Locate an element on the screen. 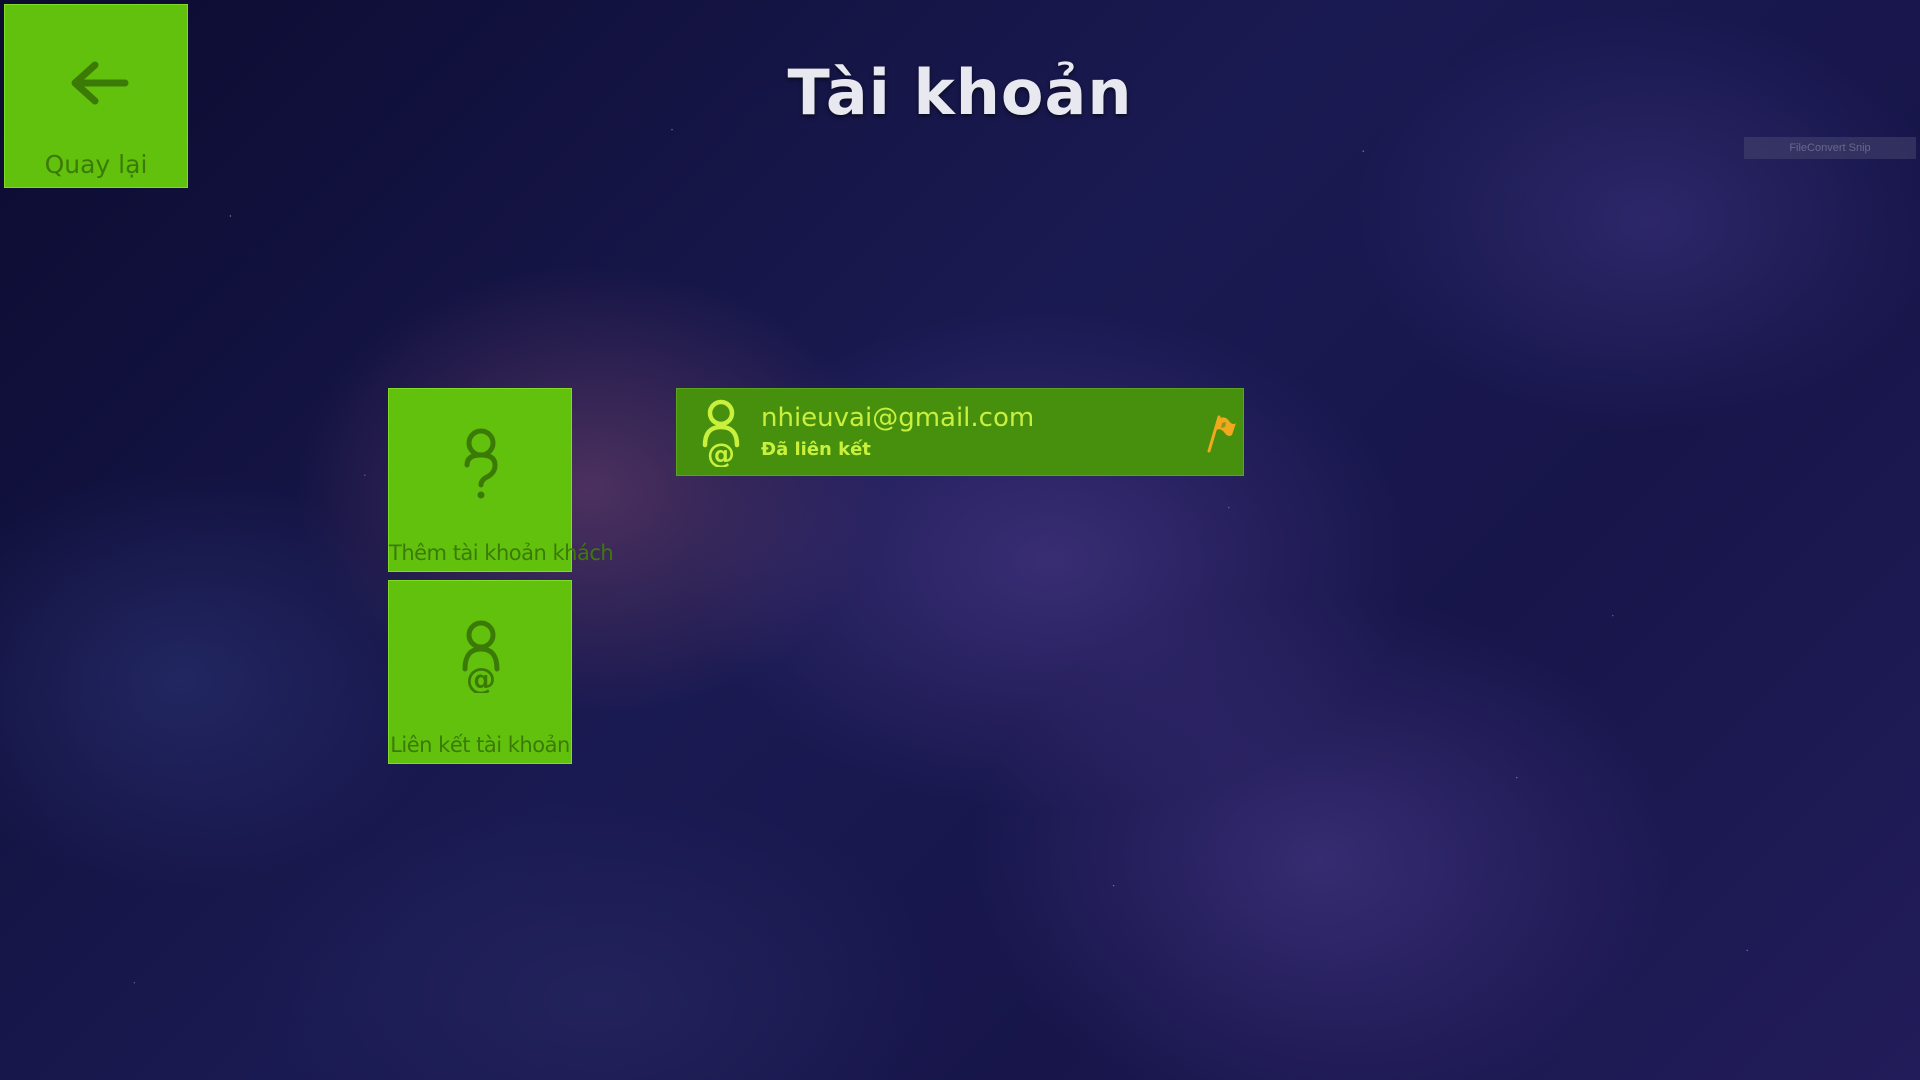 The height and width of the screenshot is (1080, 1920). linked-account-card: @ nhieuvai@gmail.com Đã liên kết is located at coordinates (960, 432).